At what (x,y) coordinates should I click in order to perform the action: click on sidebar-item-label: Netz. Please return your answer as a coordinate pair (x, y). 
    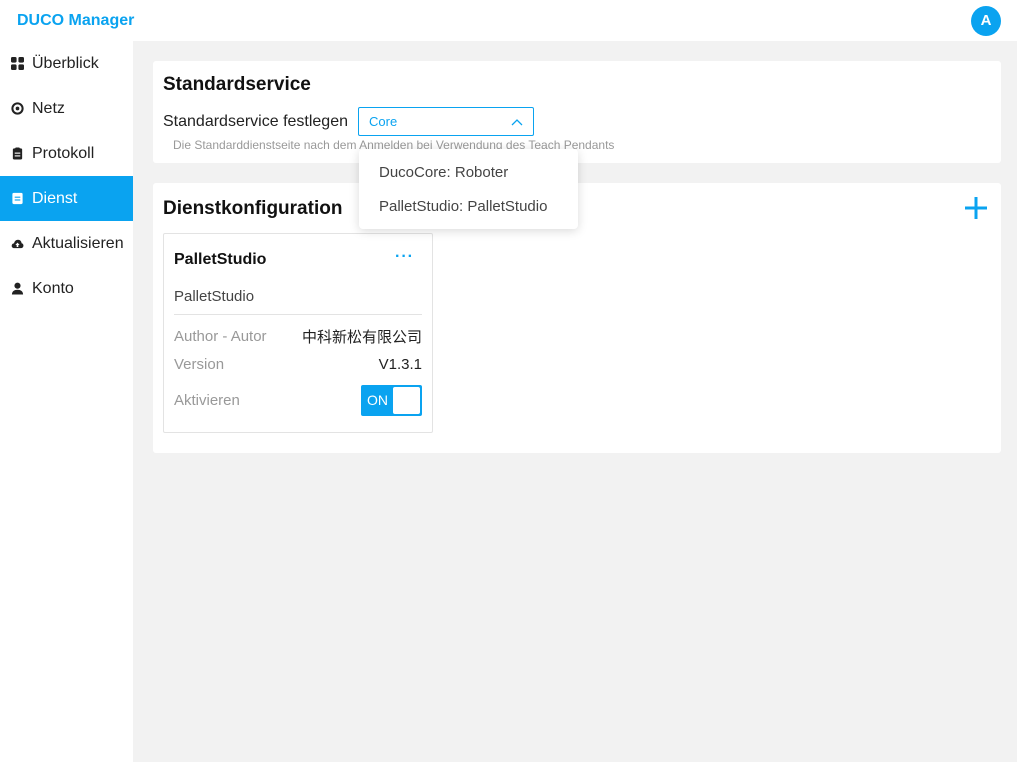
    Looking at the image, I should click on (48, 108).